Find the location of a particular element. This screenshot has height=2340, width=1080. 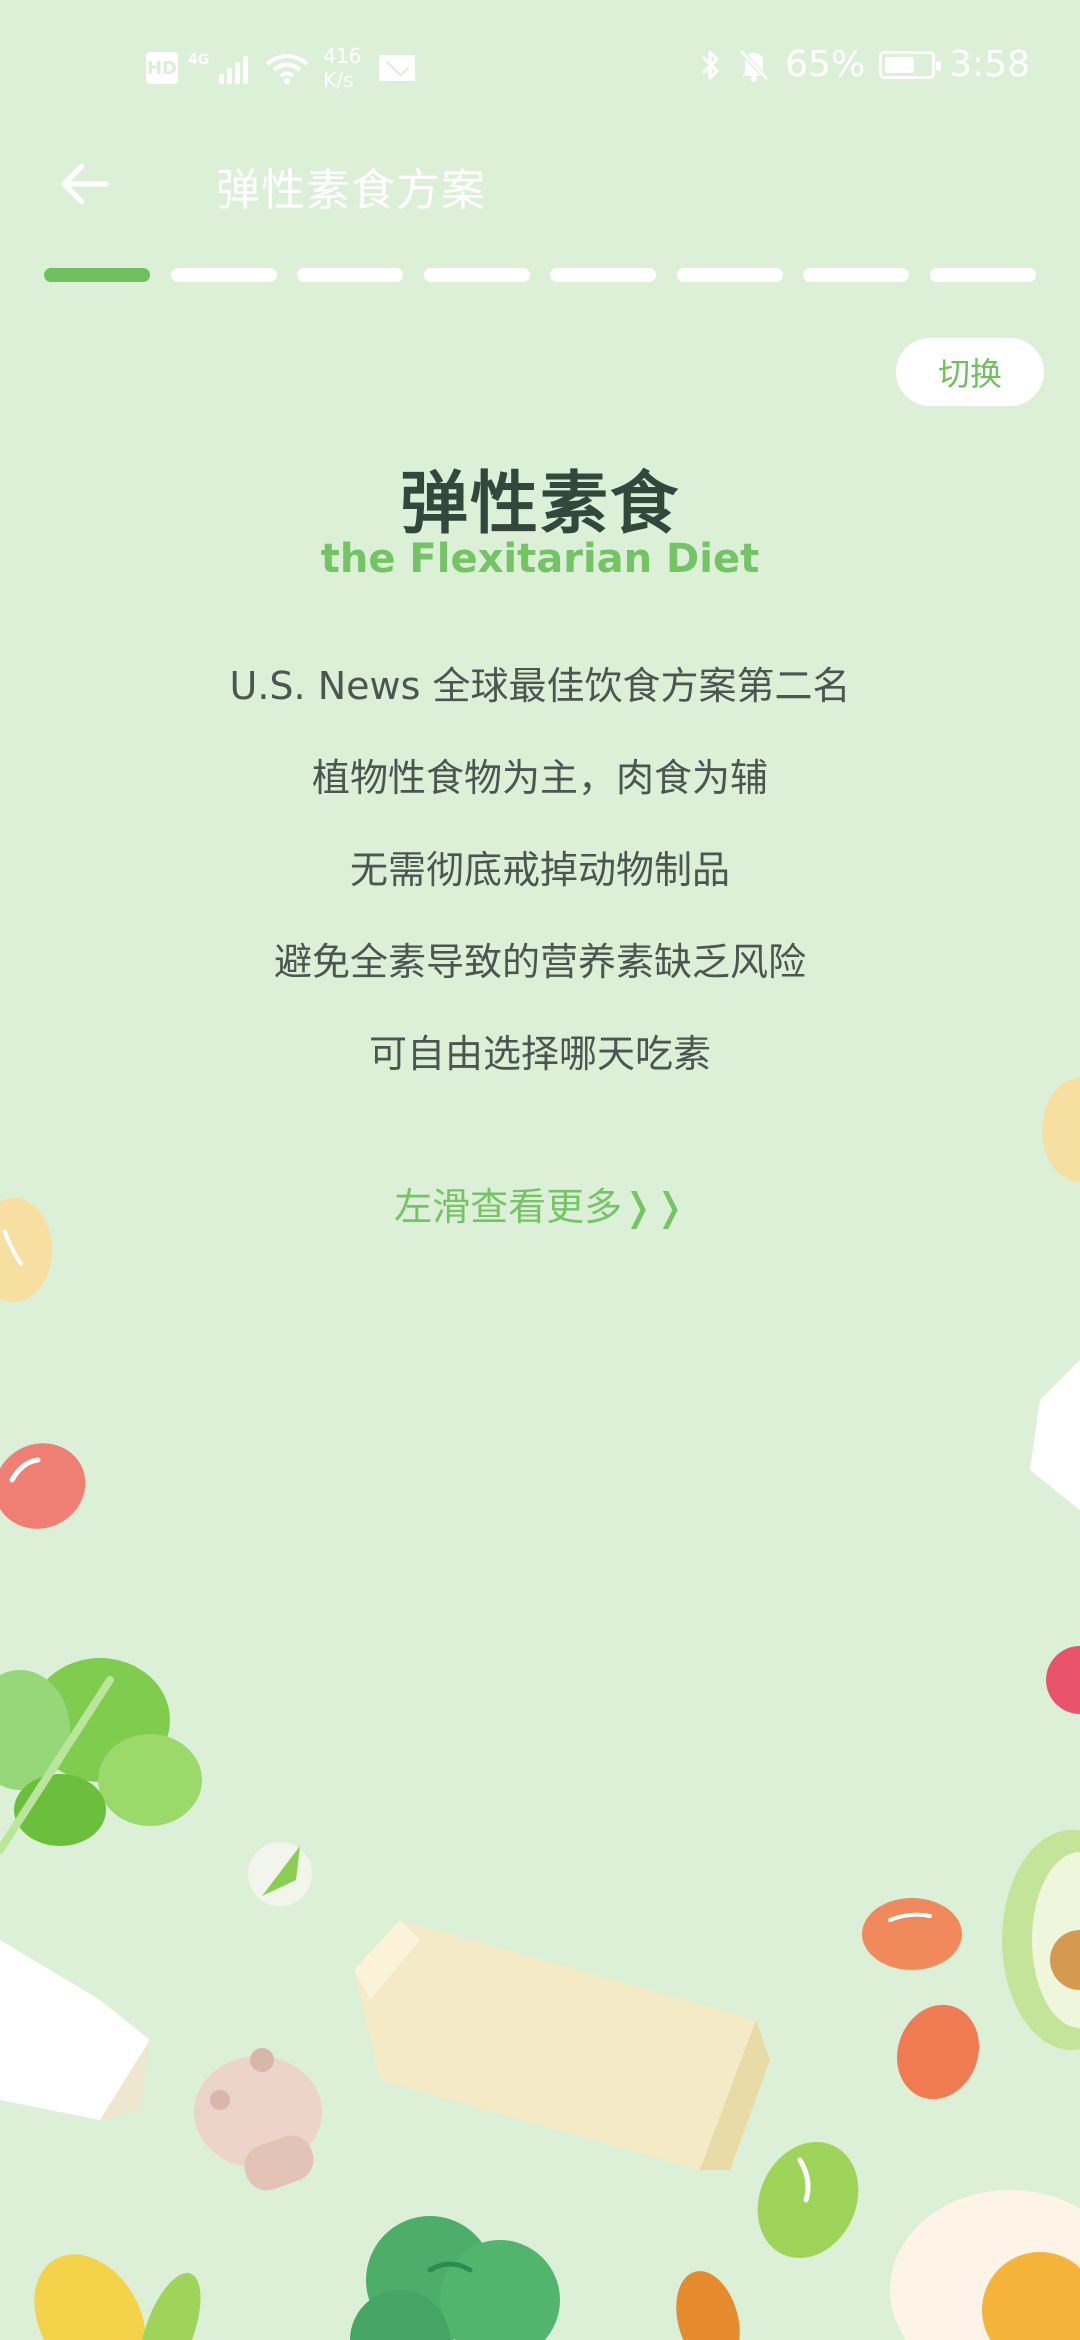

speed-unit: K/s is located at coordinates (338, 80).